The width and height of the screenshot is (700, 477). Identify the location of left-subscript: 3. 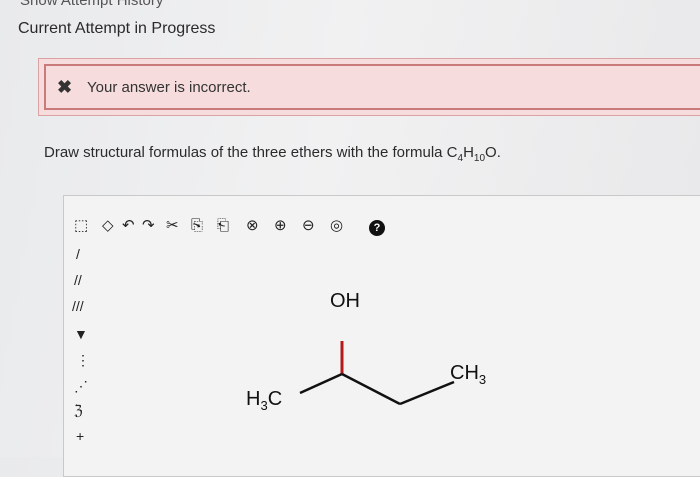
(264, 405).